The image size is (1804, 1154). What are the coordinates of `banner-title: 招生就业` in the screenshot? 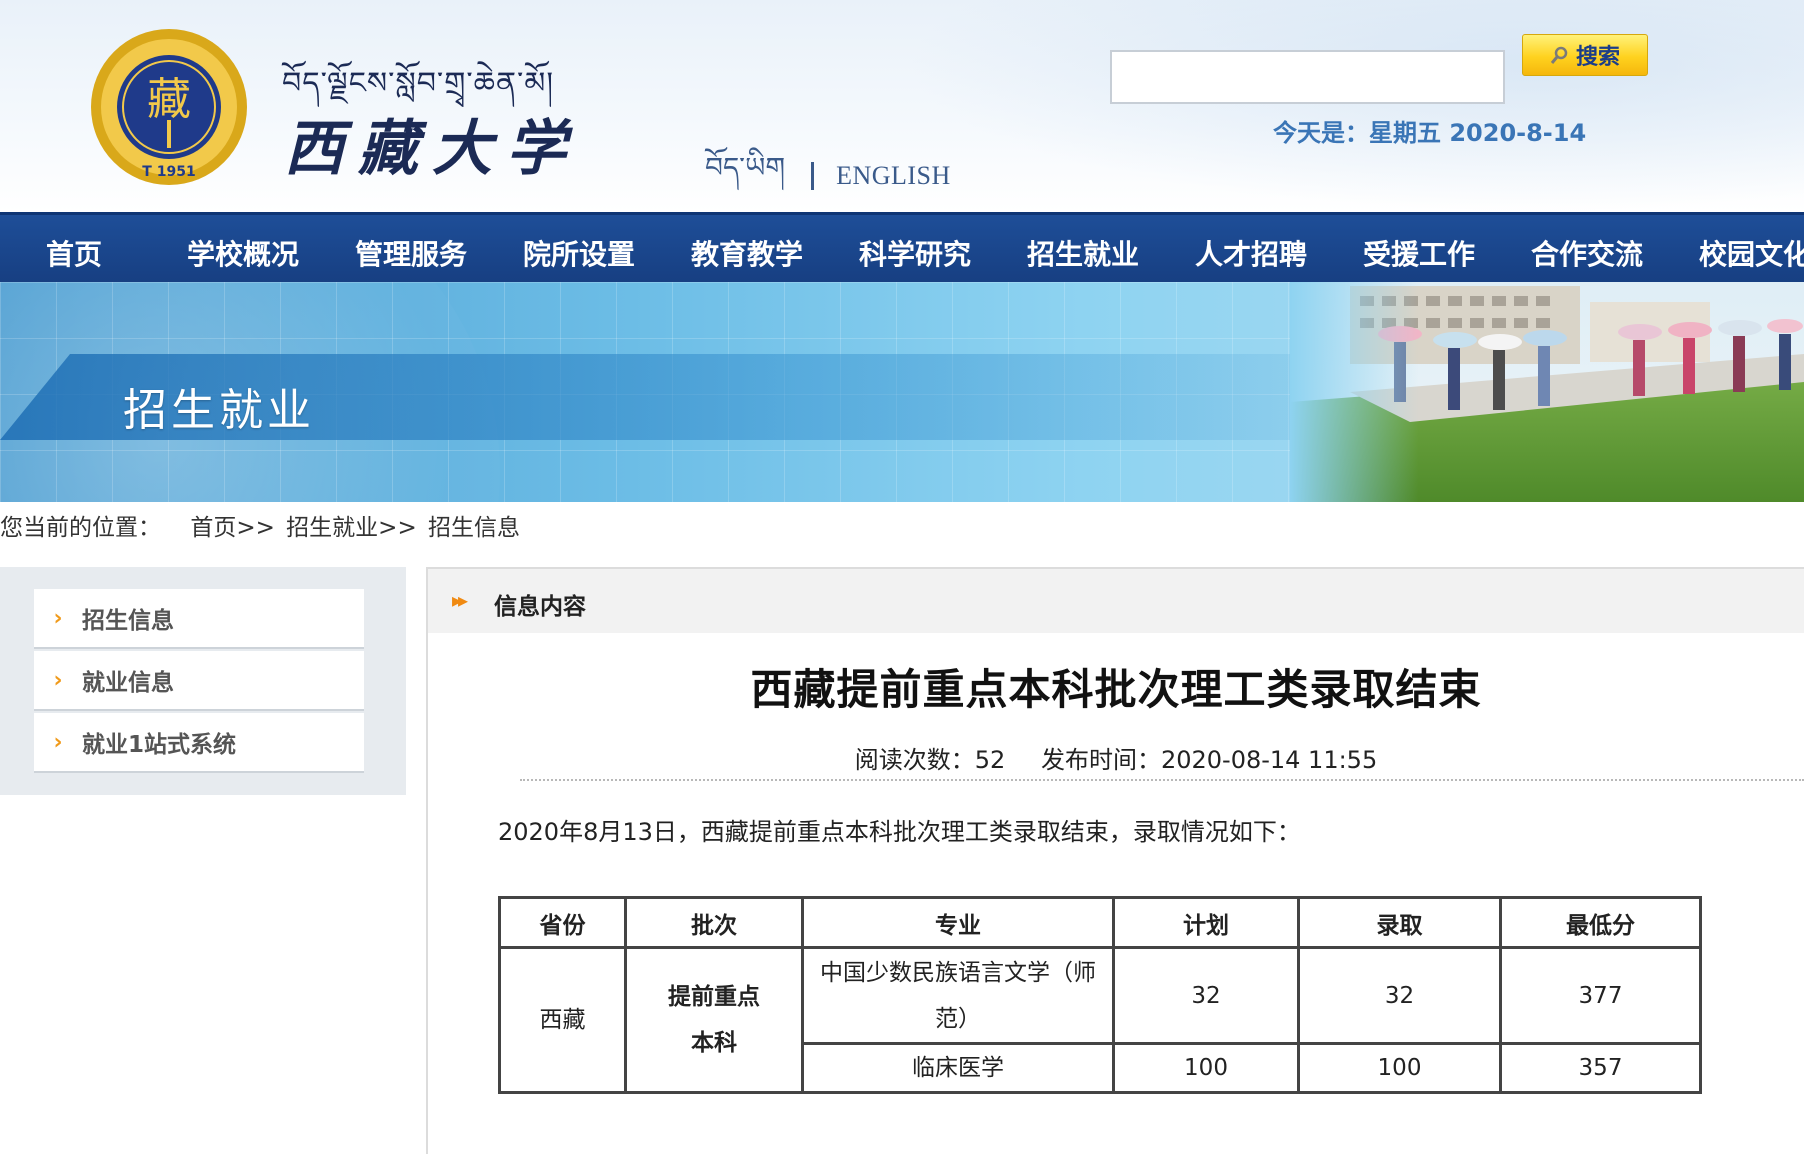 It's located at (219, 410).